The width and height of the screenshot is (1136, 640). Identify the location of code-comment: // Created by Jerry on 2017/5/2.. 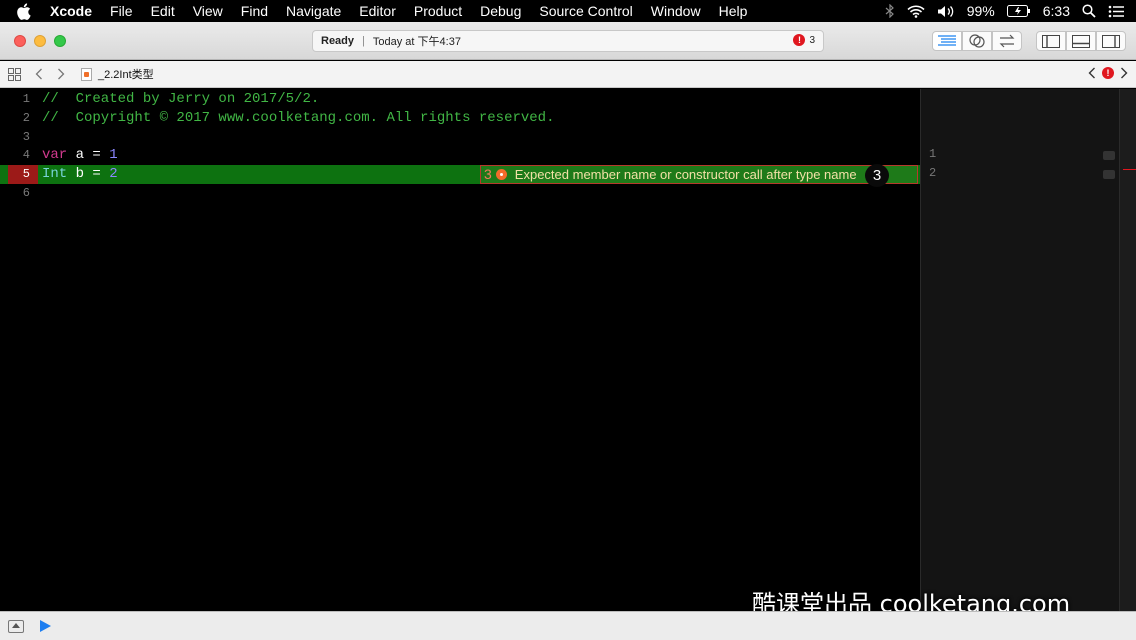
(181, 99).